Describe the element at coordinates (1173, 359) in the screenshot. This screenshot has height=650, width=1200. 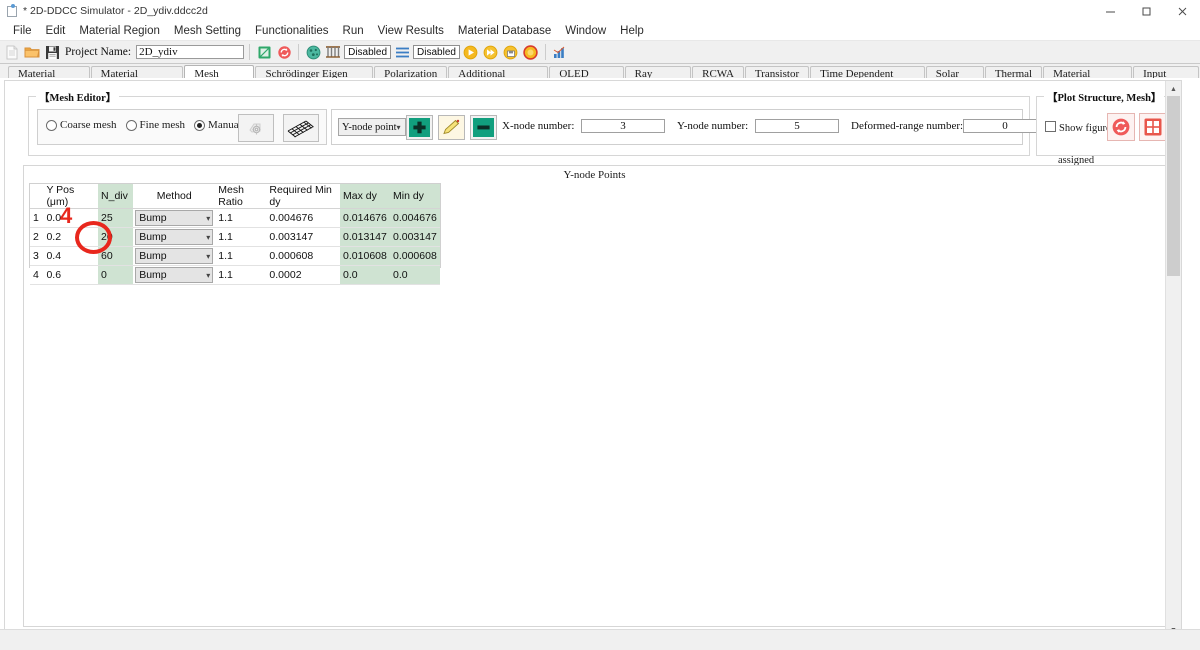
I see `panel-vertical-scrollbar: ▲ ▼` at that location.